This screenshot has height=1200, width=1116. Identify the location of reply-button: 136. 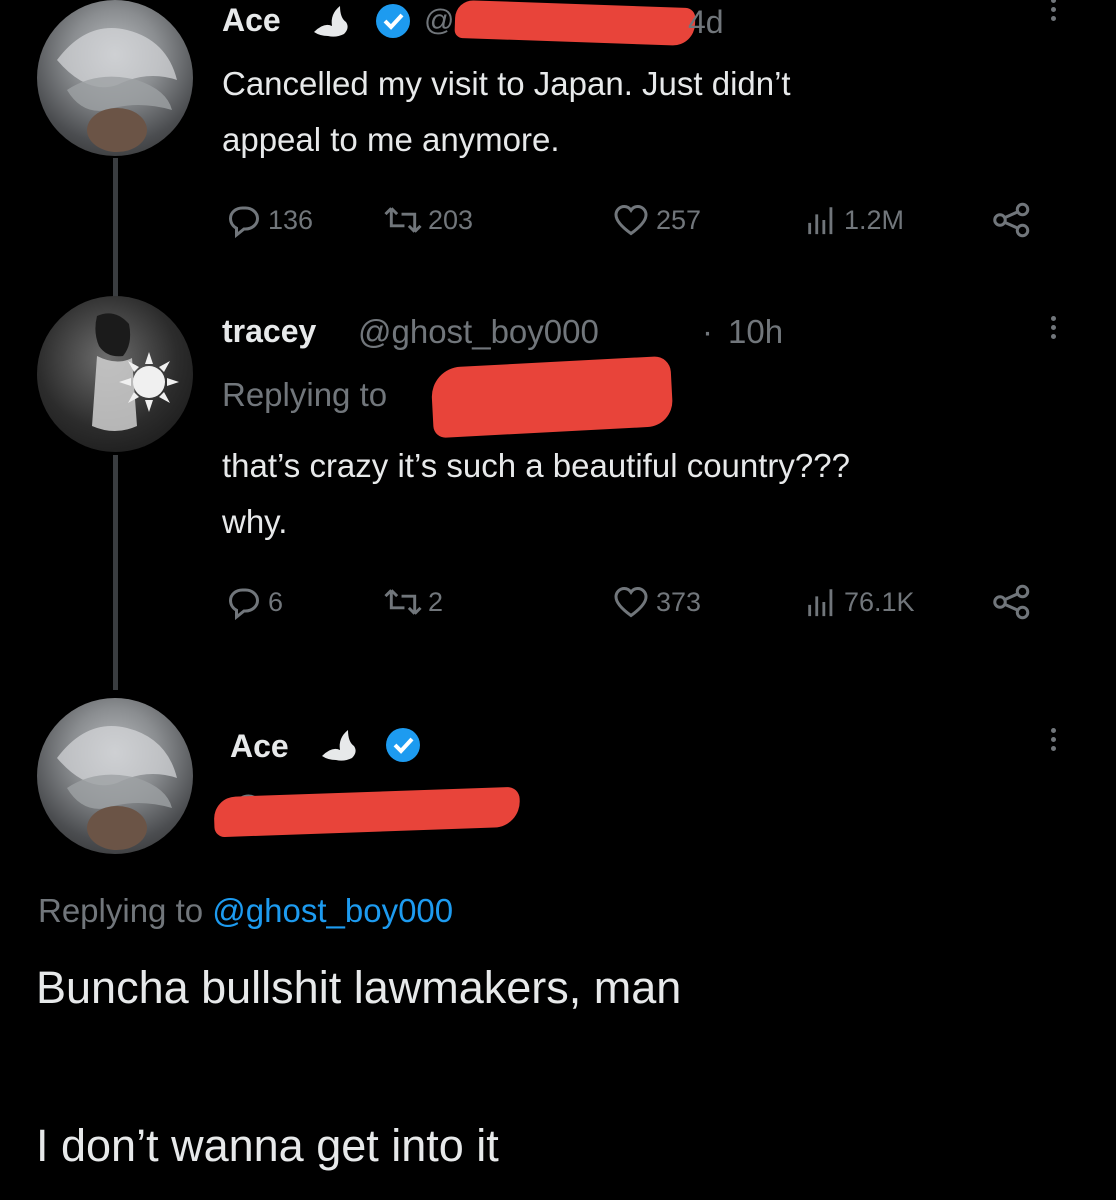
(269, 220).